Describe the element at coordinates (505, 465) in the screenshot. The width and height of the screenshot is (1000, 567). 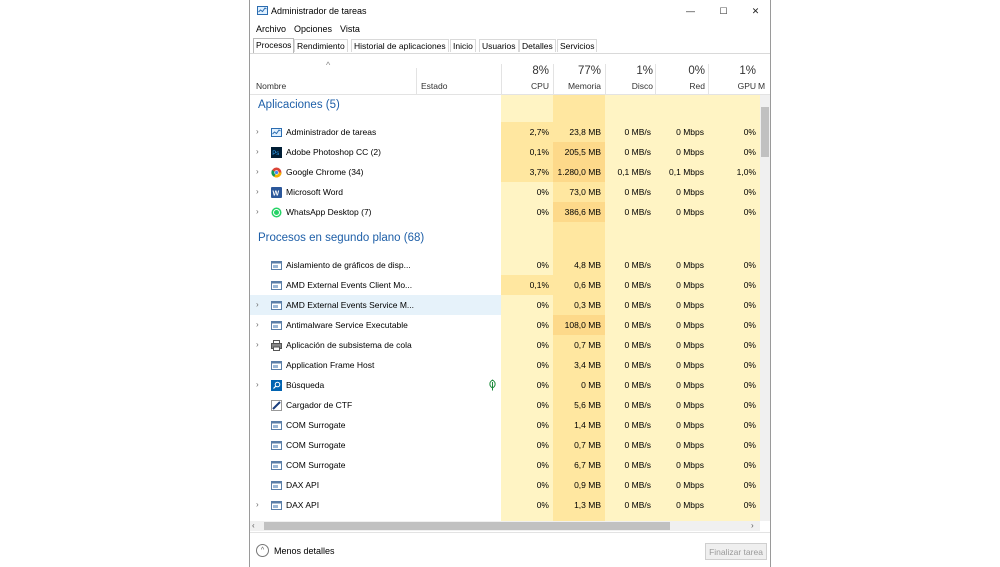
I see `process-row: COM Surrogate 0% 6,7 MB 0 MB/s 0 Mbps 0%` at that location.